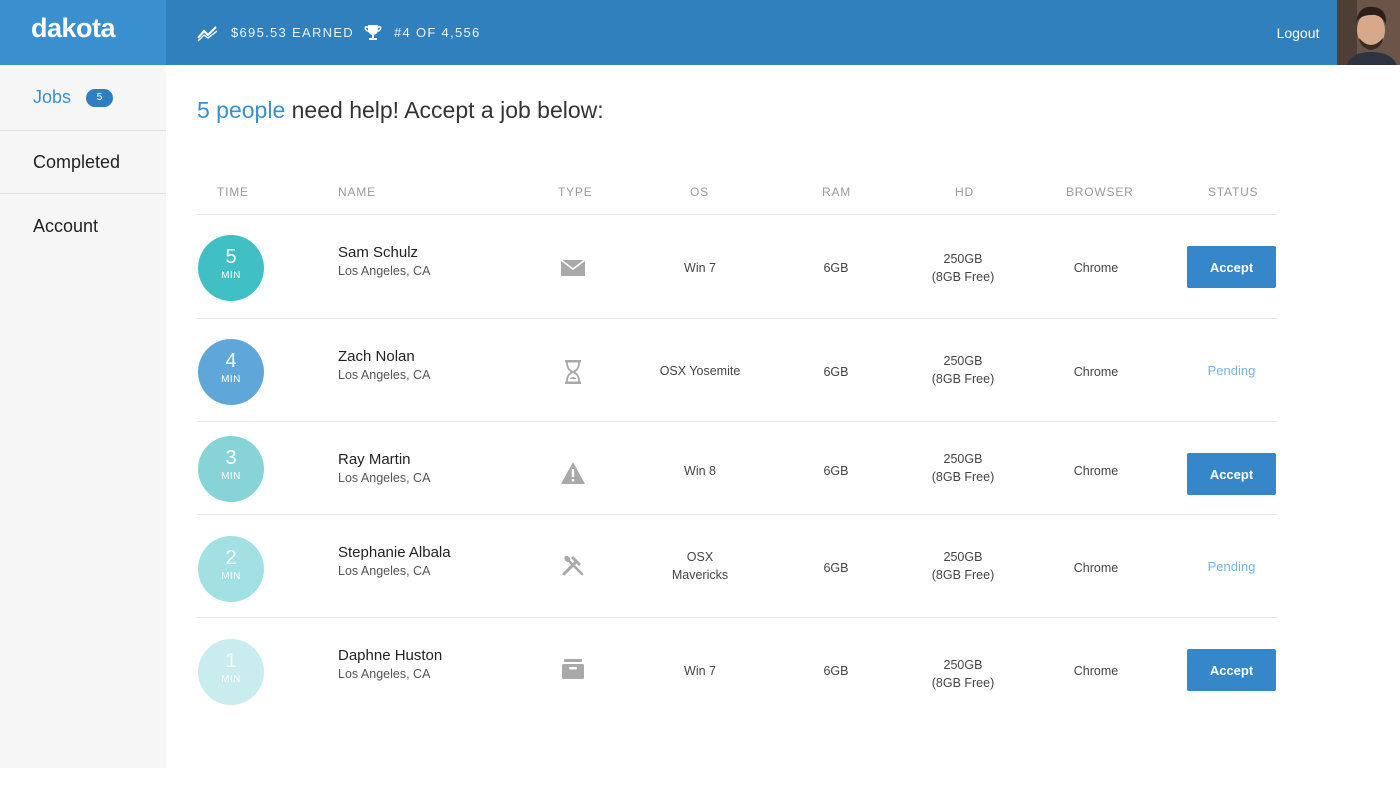  I want to click on sidebar-item-label: Completed, so click(77, 161).